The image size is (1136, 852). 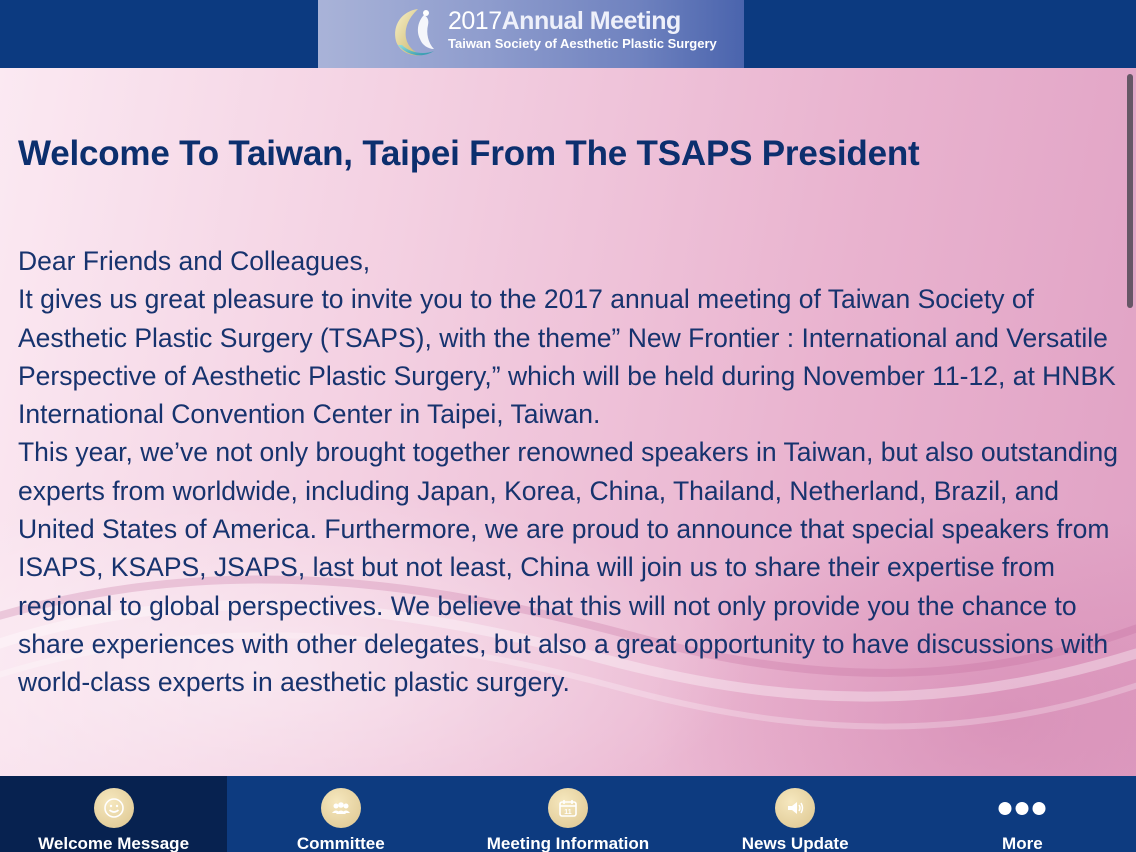 What do you see at coordinates (194, 261) in the screenshot?
I see `letter-greeting: Dear Friends and Colleagues,` at bounding box center [194, 261].